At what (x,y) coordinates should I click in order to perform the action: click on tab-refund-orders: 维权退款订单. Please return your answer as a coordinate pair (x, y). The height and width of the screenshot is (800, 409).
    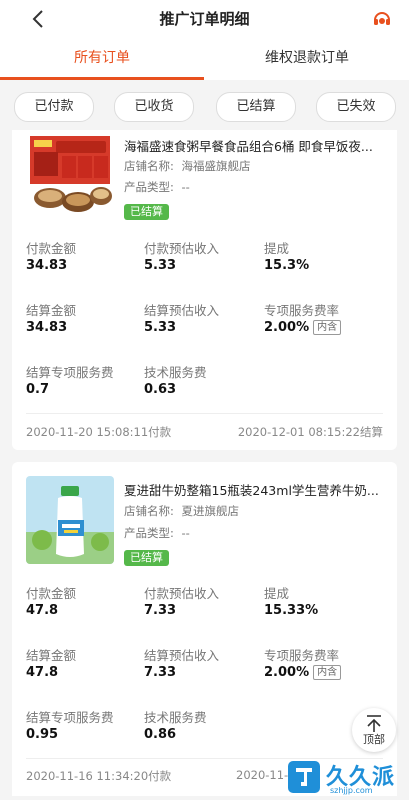
    Looking at the image, I should click on (307, 58).